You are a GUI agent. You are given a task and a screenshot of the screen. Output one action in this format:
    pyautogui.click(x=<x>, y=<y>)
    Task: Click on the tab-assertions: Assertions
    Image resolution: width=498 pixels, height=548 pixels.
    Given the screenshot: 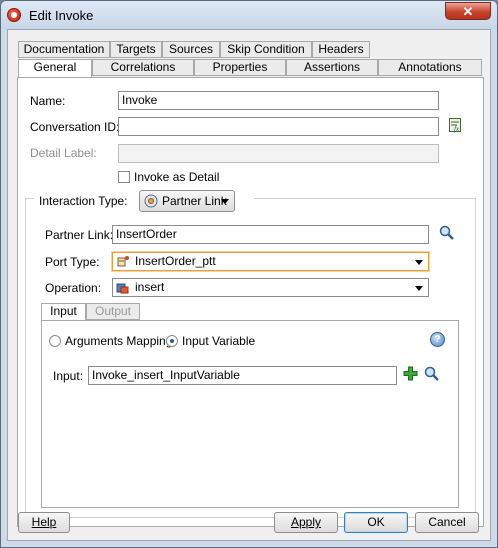 What is the action you would take?
    pyautogui.click(x=332, y=67)
    